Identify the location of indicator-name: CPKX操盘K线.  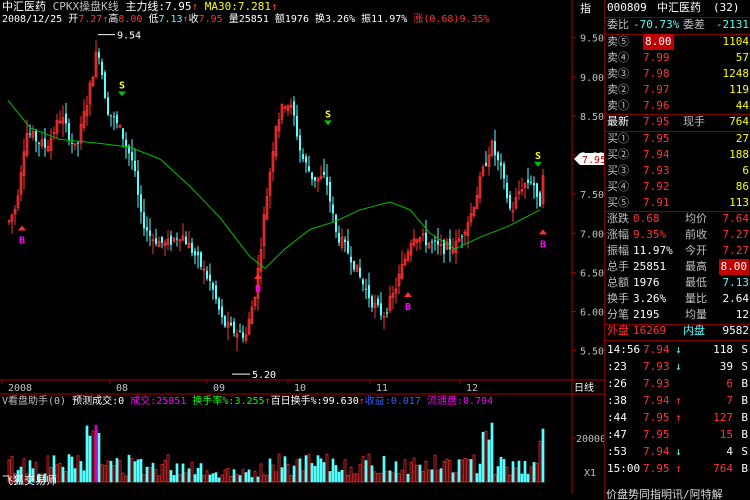
(86, 6).